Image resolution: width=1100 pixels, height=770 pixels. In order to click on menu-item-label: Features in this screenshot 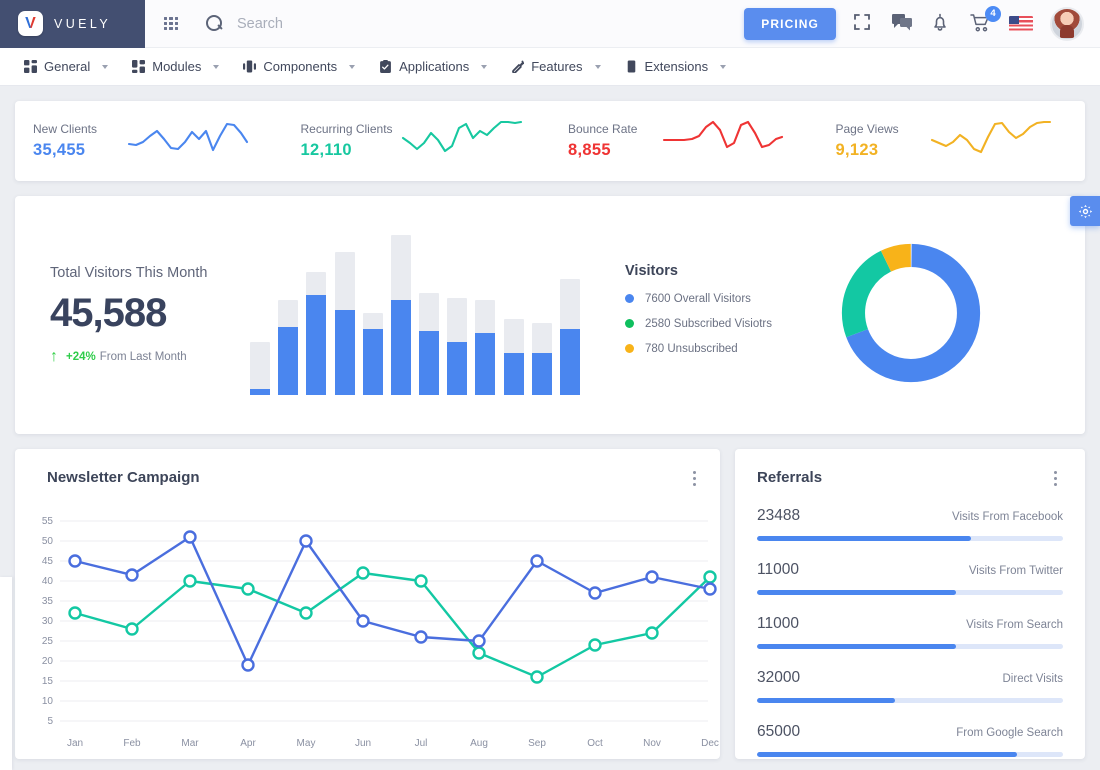, I will do `click(557, 66)`.